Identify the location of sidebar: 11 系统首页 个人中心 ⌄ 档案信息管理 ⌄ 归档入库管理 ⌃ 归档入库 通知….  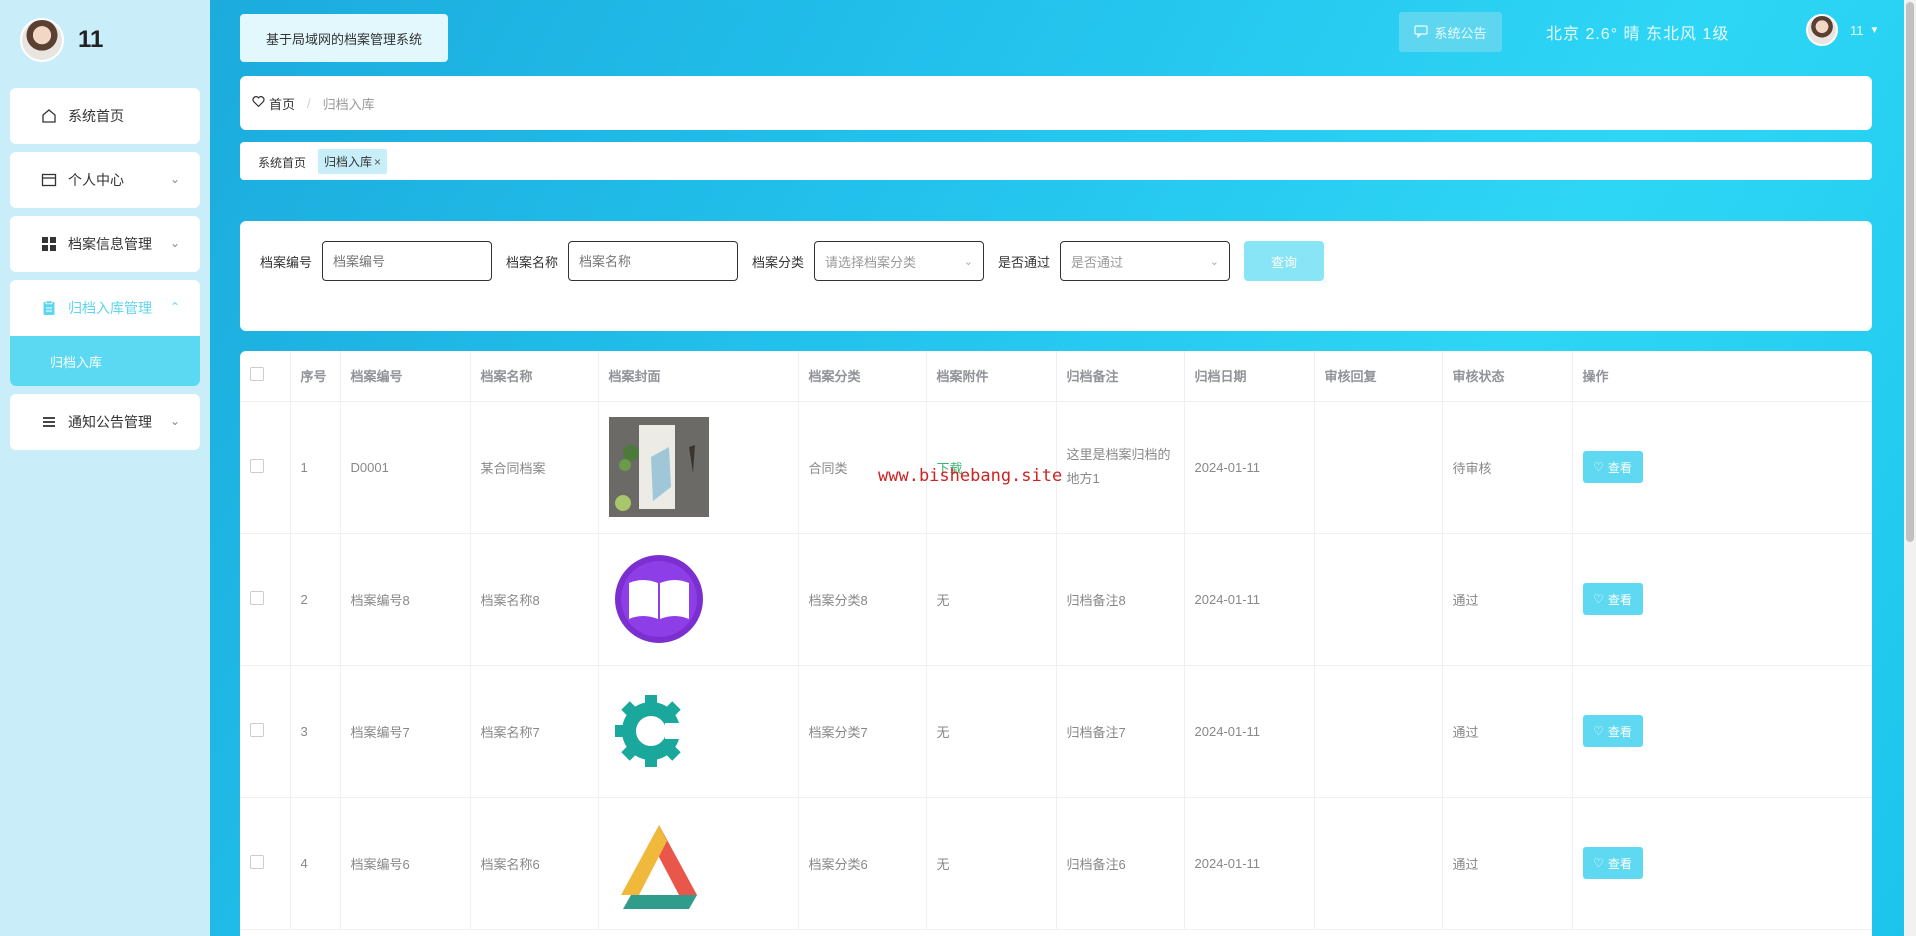
(105, 468).